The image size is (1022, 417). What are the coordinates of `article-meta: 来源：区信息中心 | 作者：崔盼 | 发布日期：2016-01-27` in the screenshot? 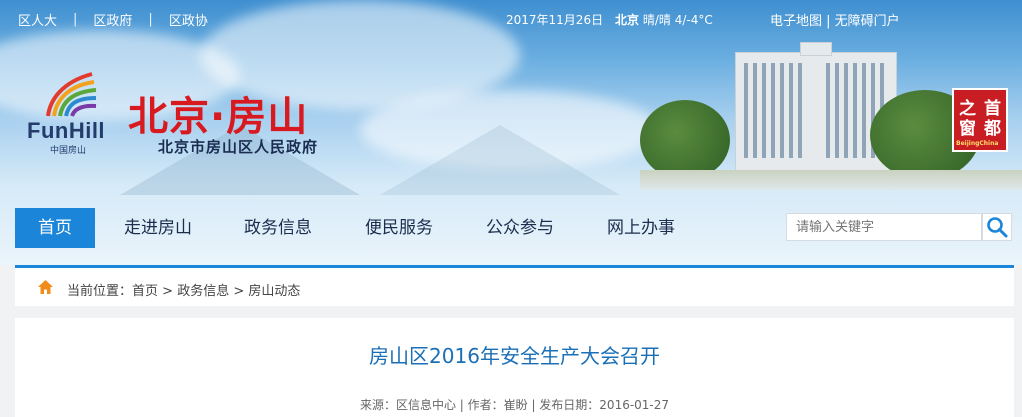 It's located at (514, 405).